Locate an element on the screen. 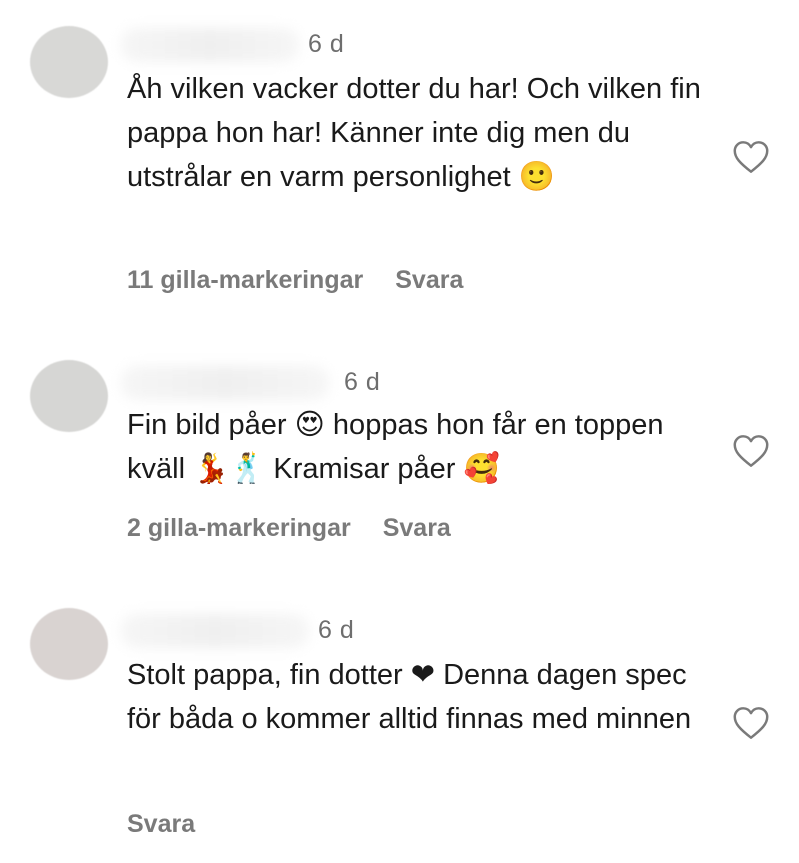 Image resolution: width=799 pixels, height=863 pixels. comment-actions: Svara is located at coordinates (161, 824).